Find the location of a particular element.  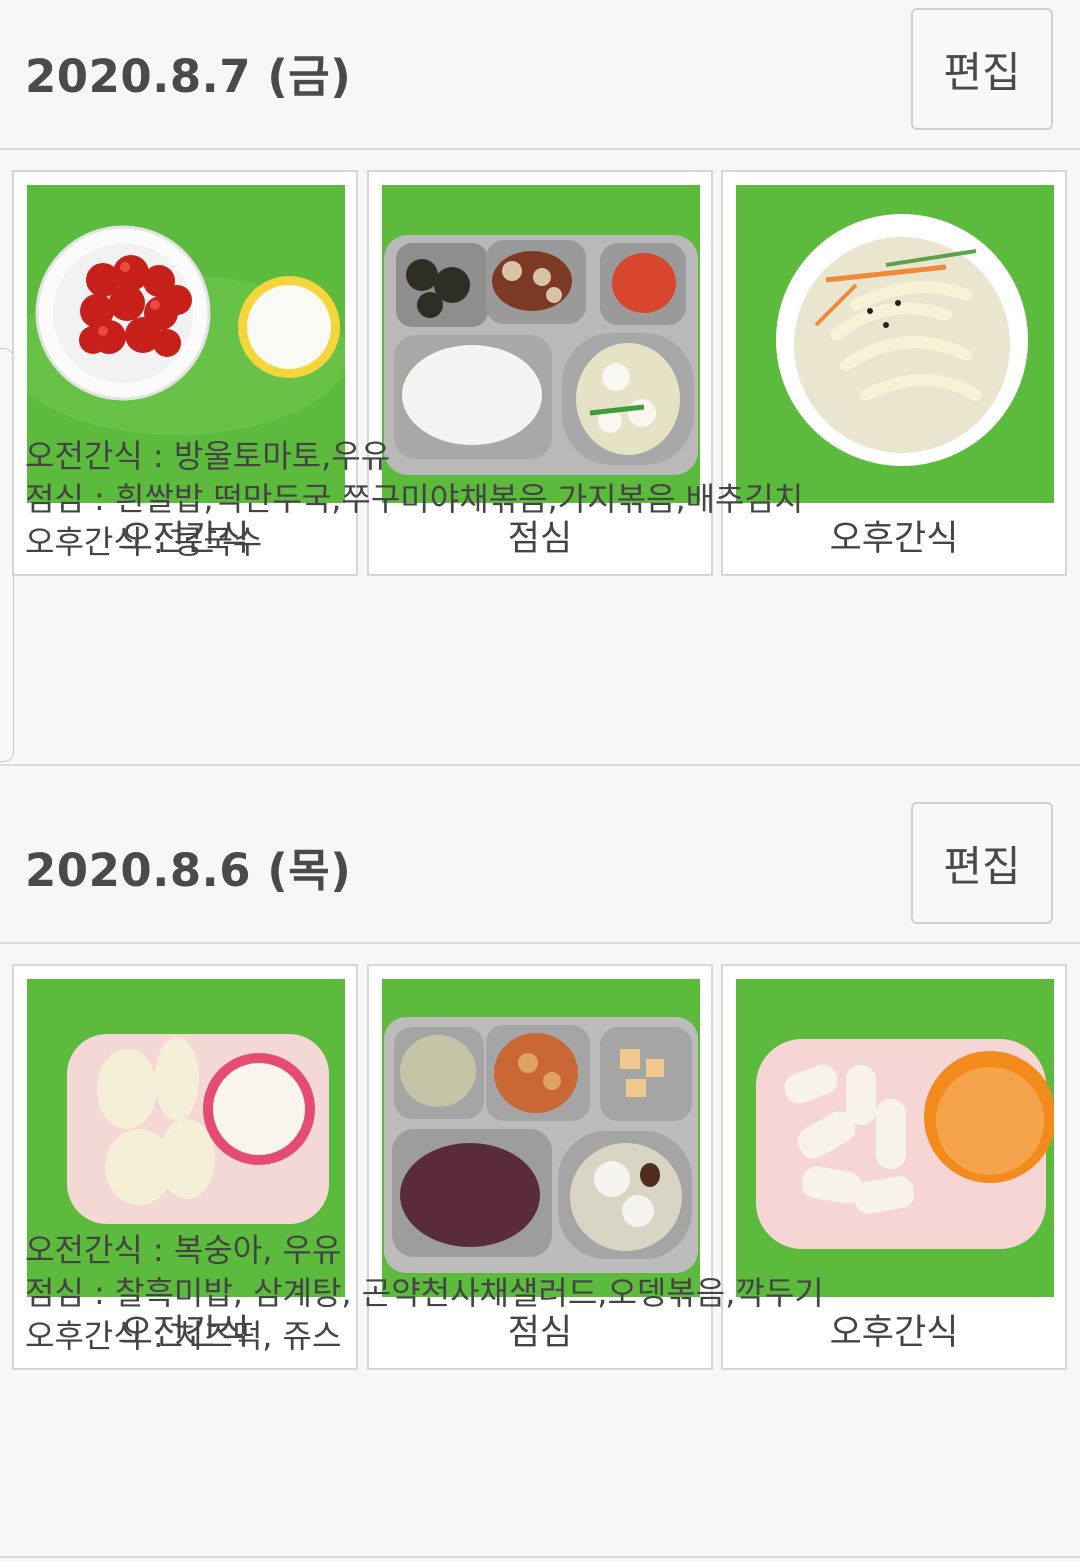

day-header: 2020.8.7 (금) 편집 is located at coordinates (540, 75).